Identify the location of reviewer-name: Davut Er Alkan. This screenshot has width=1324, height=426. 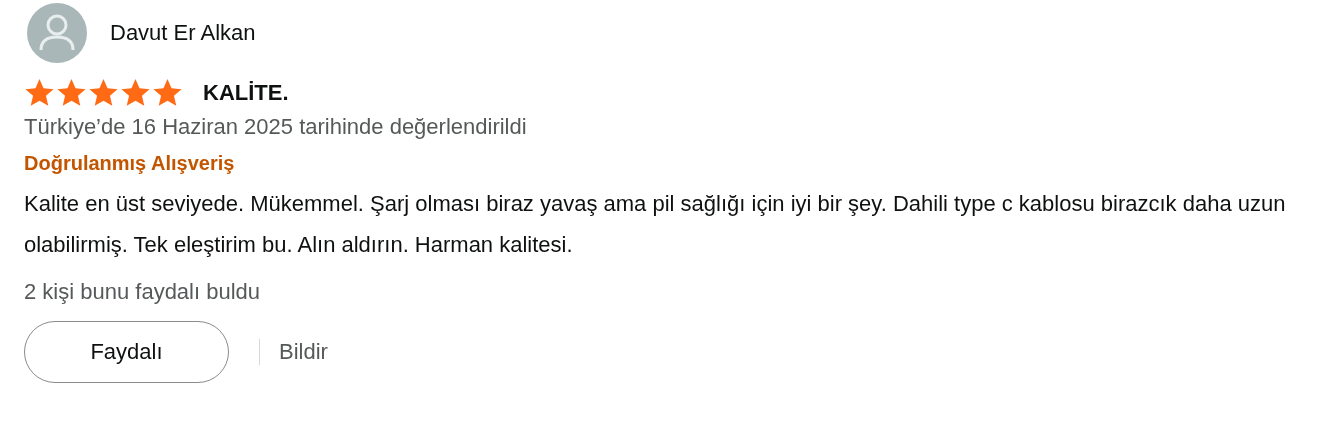
(183, 33).